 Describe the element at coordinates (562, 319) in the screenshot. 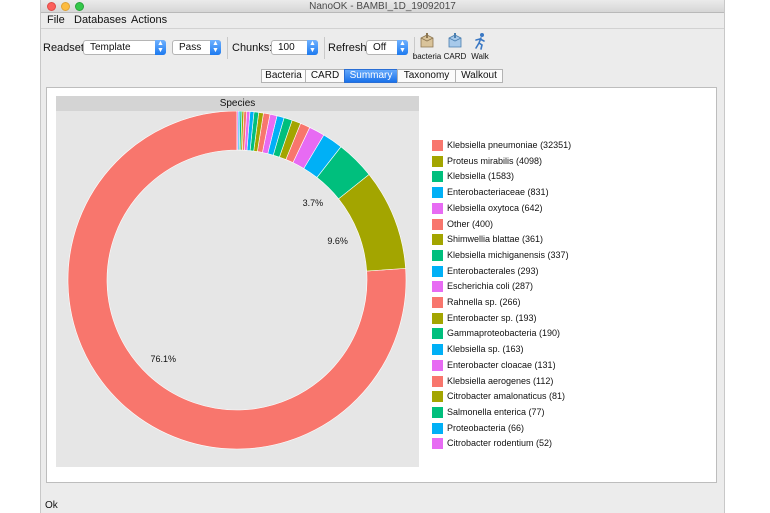

I see `legend-item: Enterobacter sp. (193)` at that location.